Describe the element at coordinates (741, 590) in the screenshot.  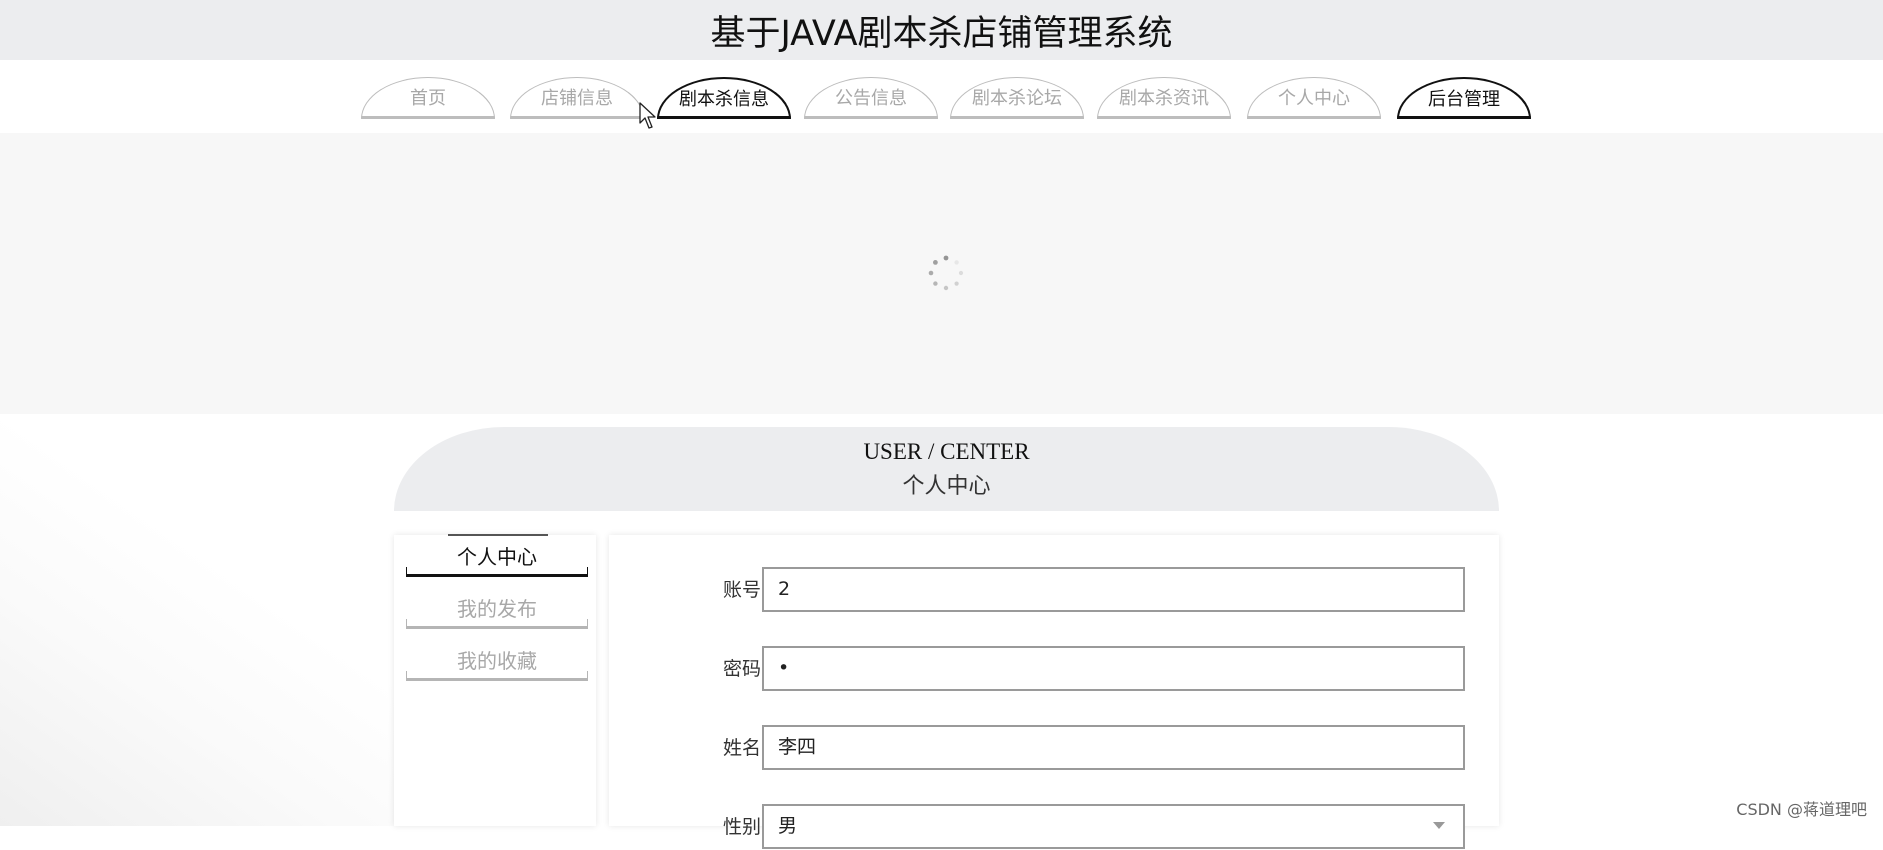
I see `account-label: 账号` at that location.